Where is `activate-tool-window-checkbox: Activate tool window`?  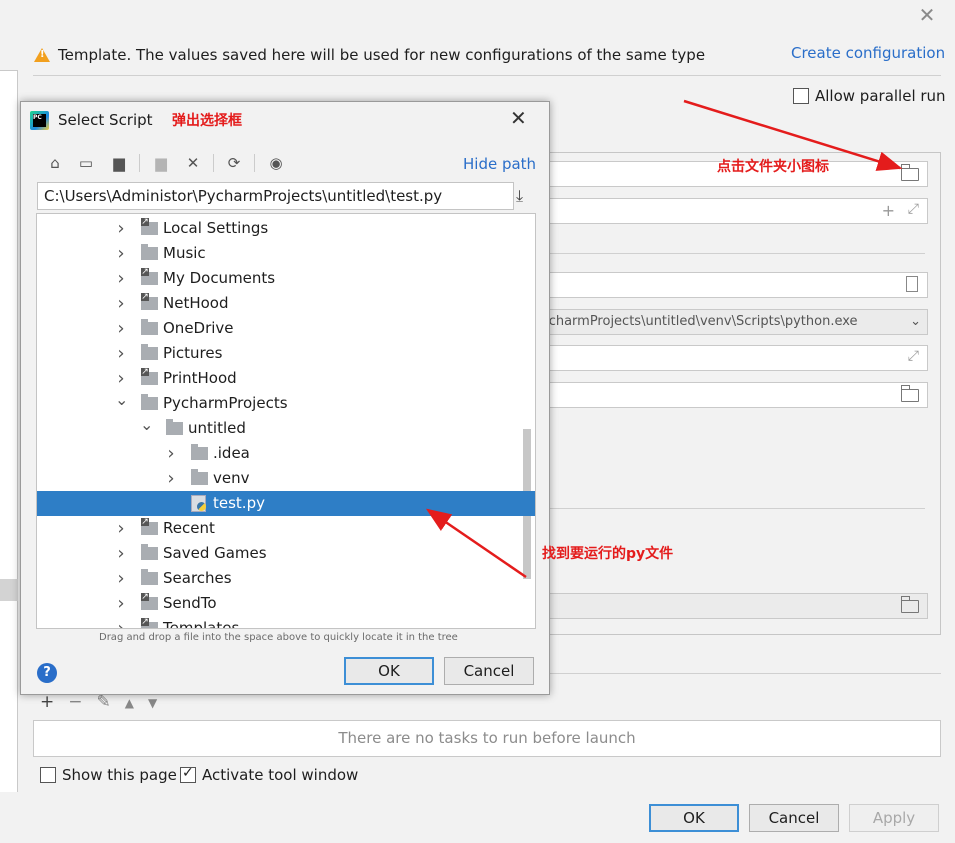
activate-tool-window-checkbox: Activate tool window is located at coordinates (269, 774).